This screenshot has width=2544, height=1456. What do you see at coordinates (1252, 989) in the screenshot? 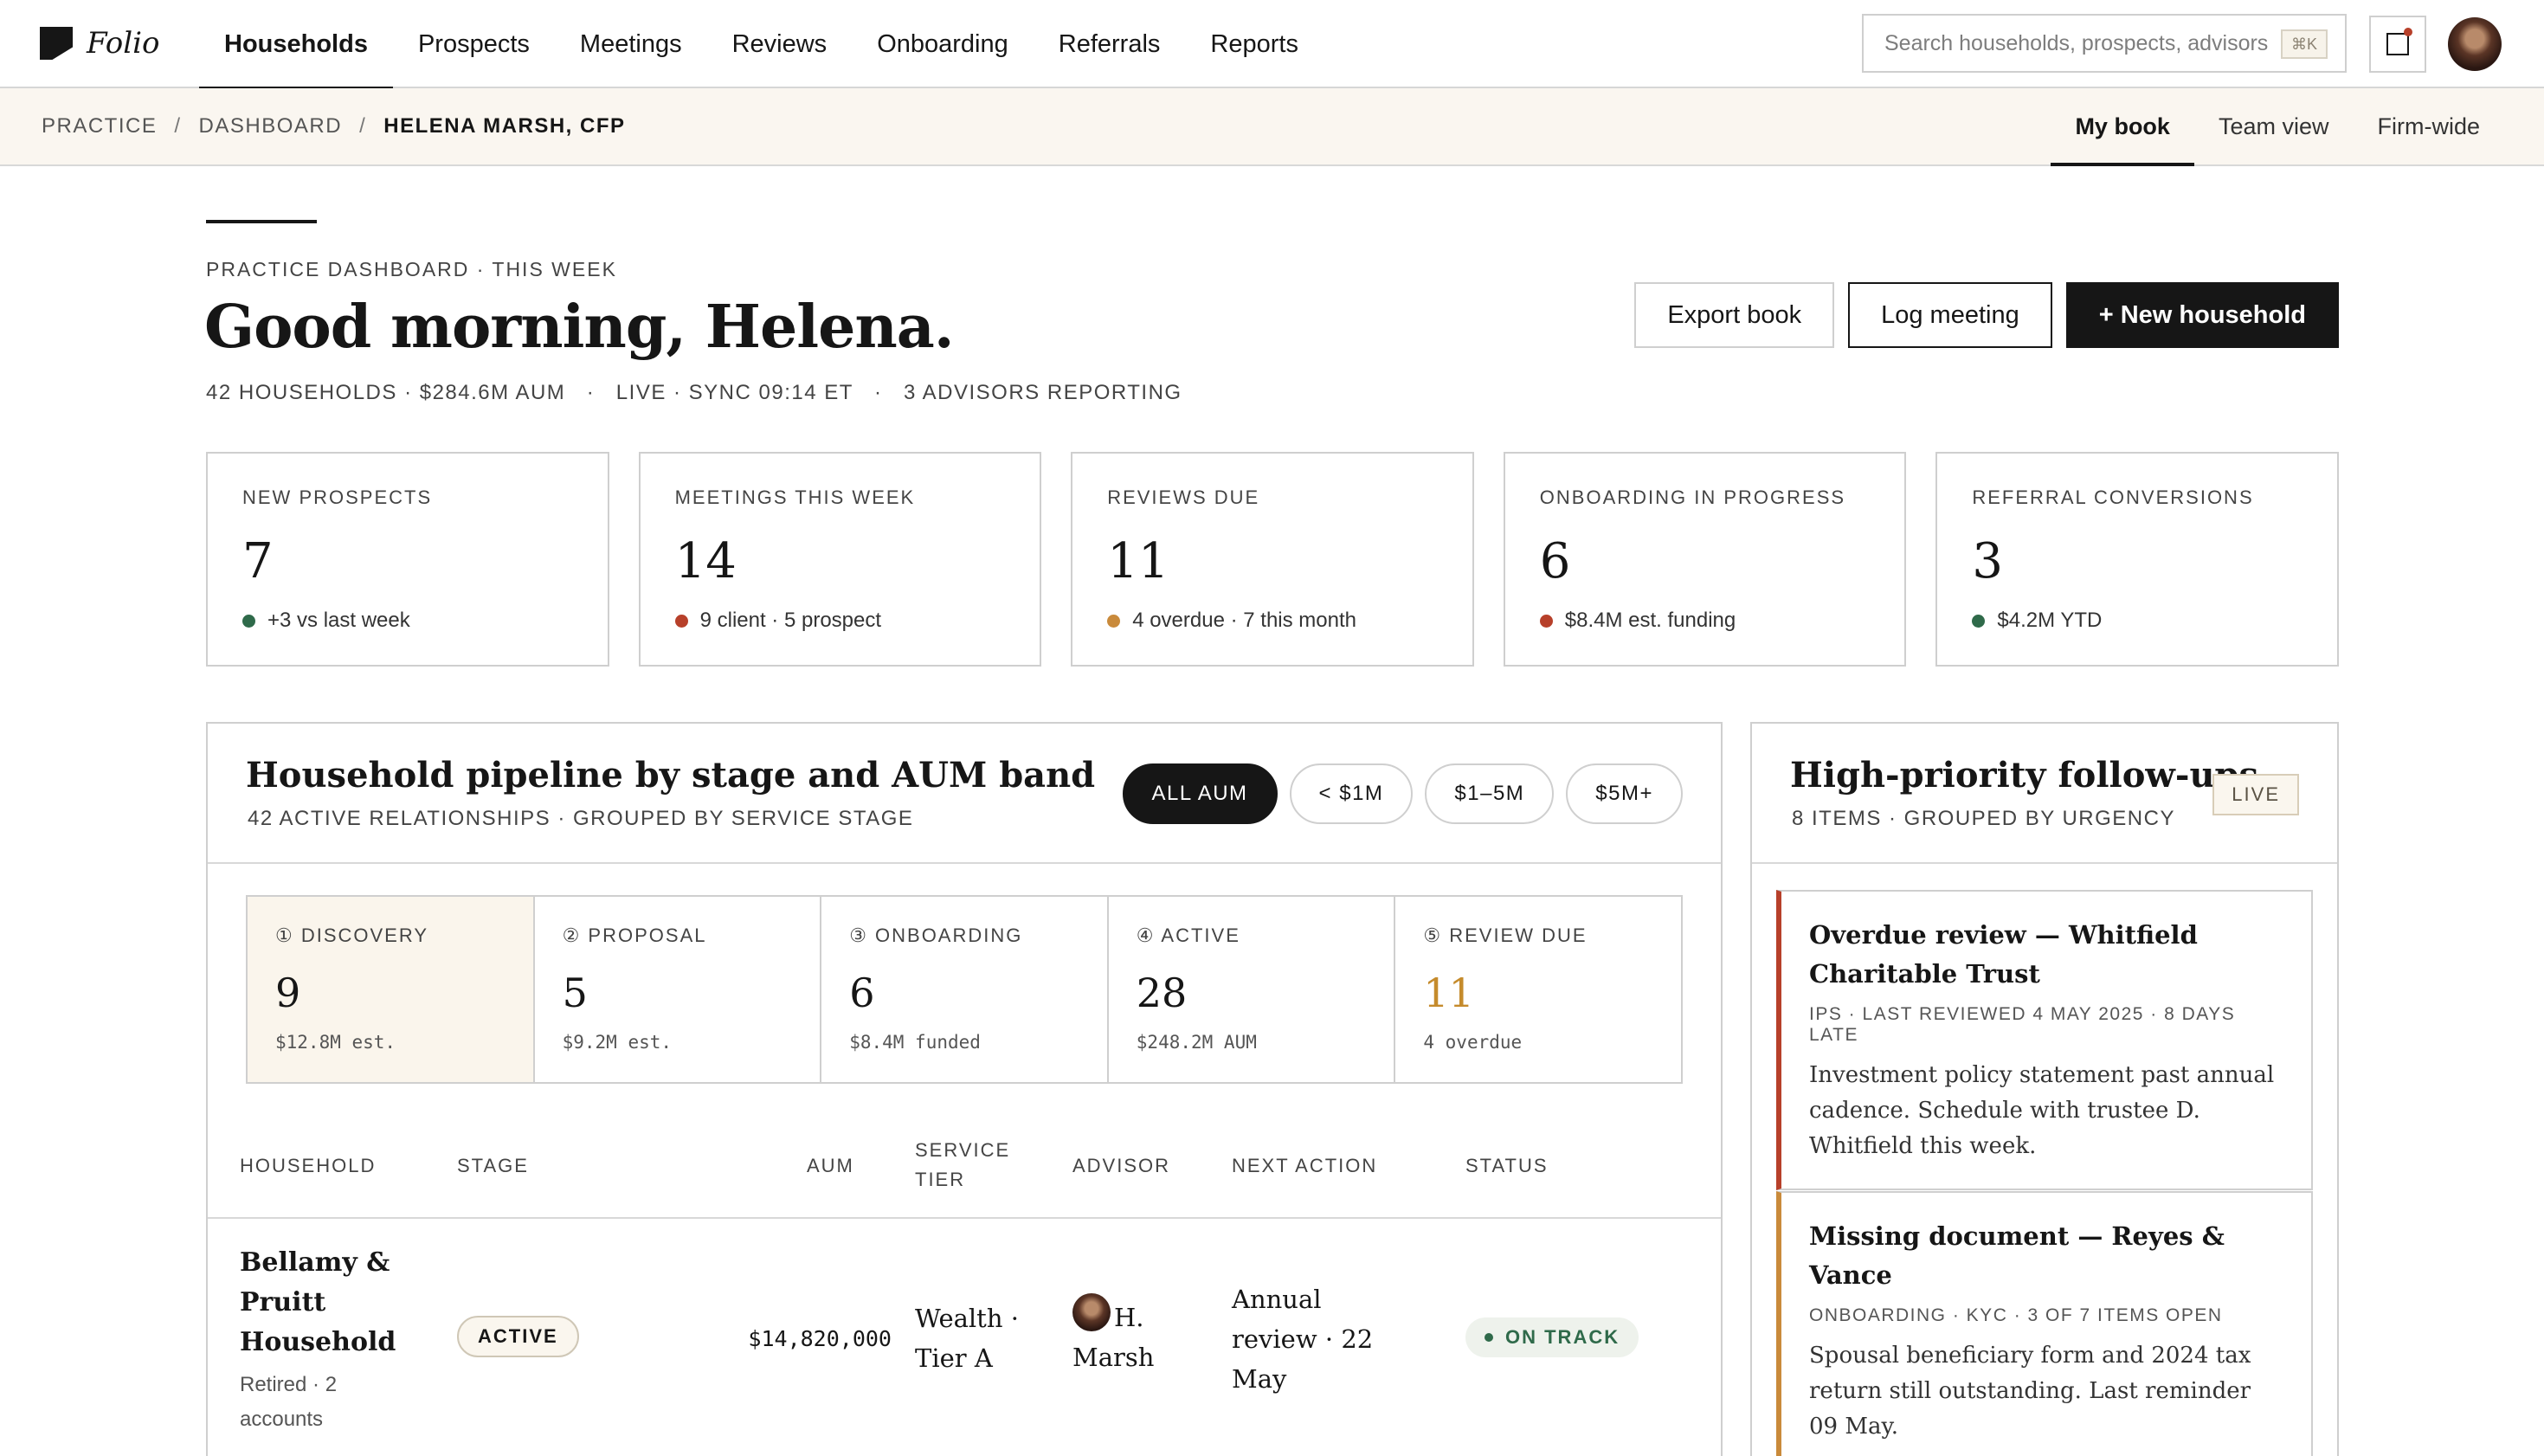
I see `stage-active: ④ Active 28 $248.2M AUM` at bounding box center [1252, 989].